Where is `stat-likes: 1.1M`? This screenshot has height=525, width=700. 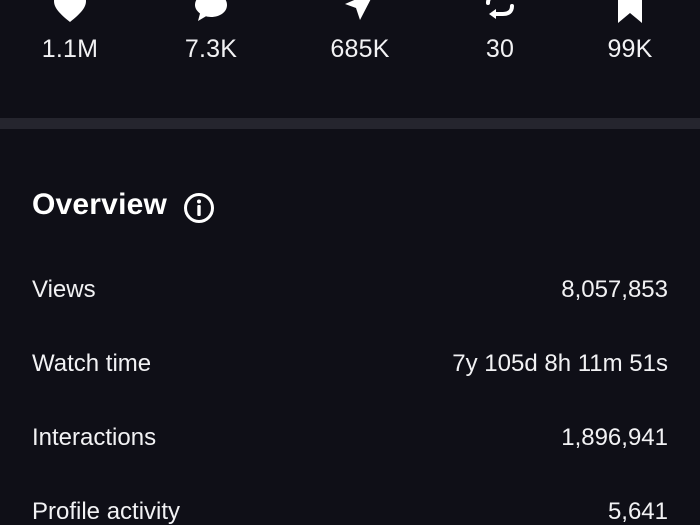 stat-likes: 1.1M is located at coordinates (70, 40).